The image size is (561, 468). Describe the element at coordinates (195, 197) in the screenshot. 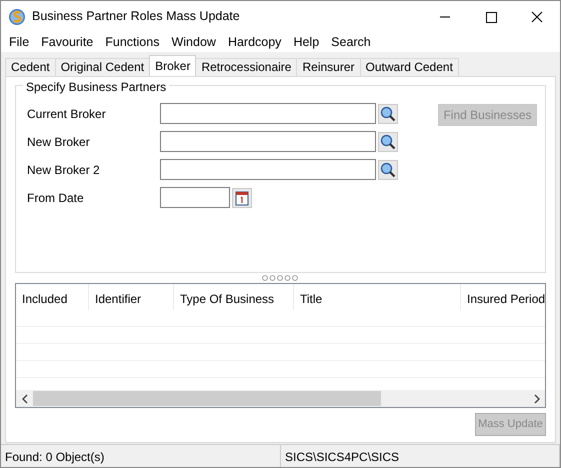

I see `date-field` at that location.